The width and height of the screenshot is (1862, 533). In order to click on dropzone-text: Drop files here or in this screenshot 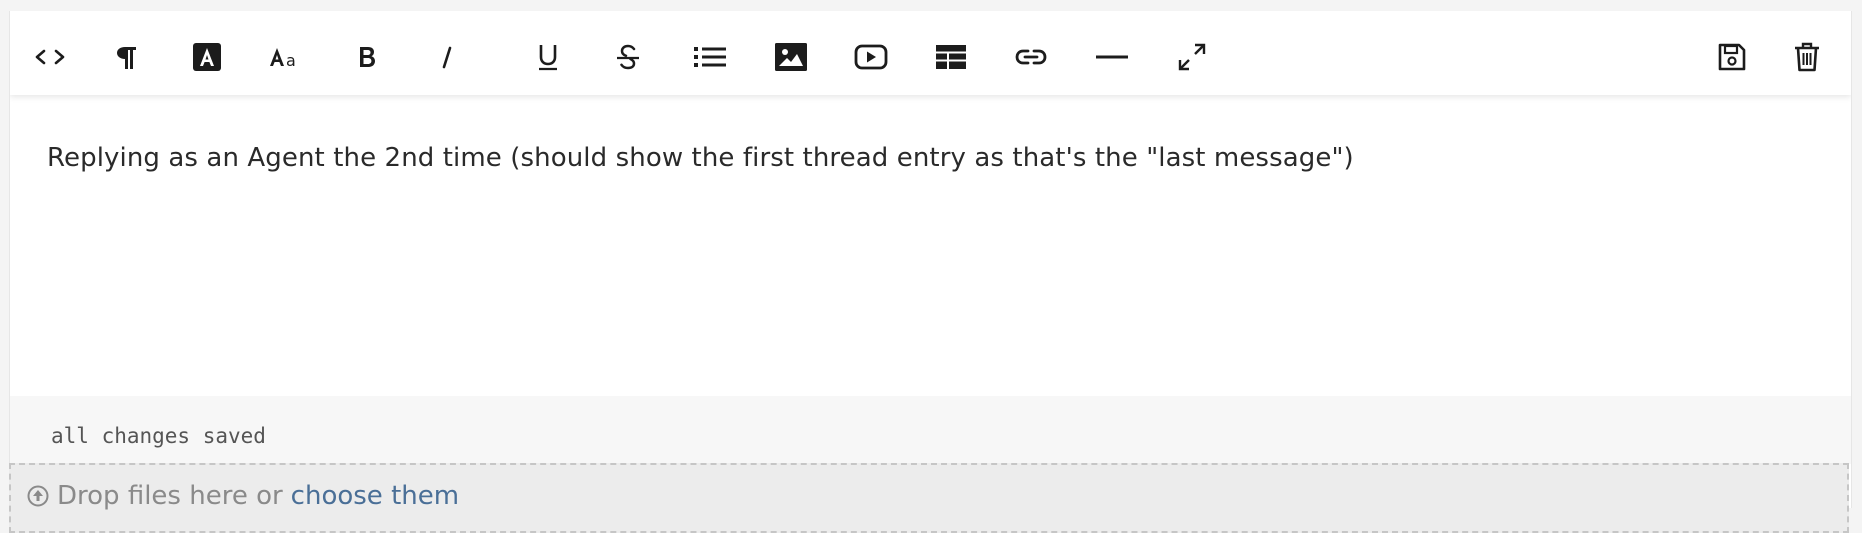, I will do `click(170, 496)`.